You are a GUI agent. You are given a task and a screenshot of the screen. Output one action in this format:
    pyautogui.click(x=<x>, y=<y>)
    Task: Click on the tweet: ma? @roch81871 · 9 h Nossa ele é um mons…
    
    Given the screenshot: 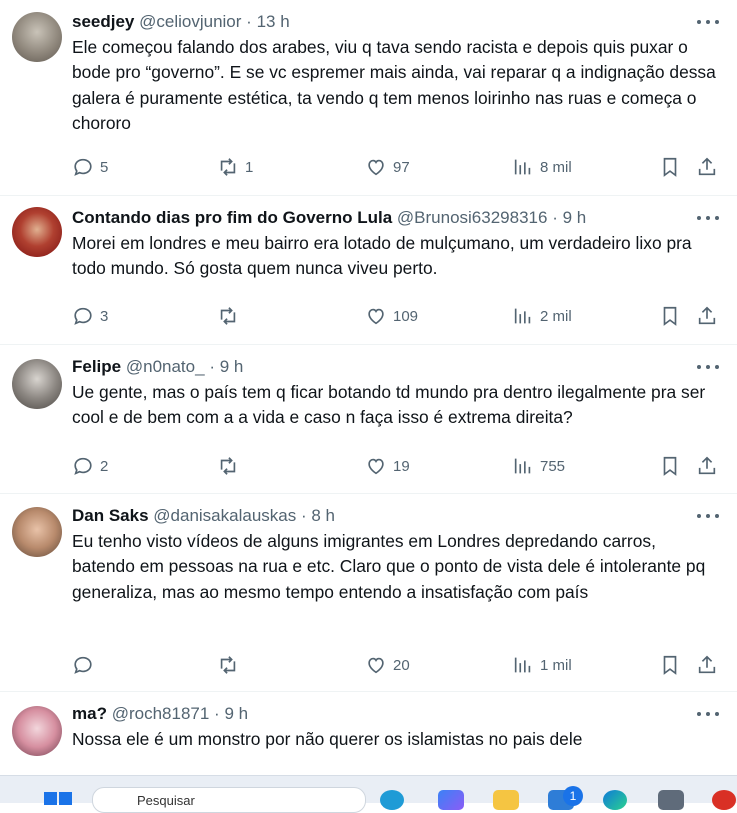 What is the action you would take?
    pyautogui.click(x=368, y=733)
    